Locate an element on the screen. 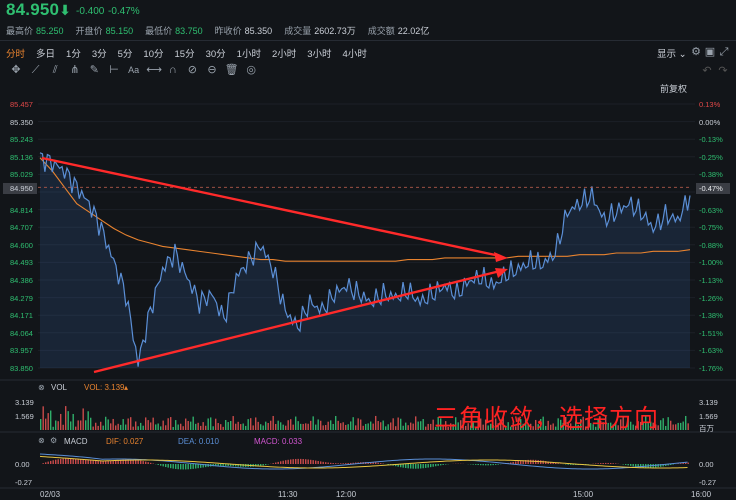  macd-value: MACD: 0.033 is located at coordinates (278, 441).